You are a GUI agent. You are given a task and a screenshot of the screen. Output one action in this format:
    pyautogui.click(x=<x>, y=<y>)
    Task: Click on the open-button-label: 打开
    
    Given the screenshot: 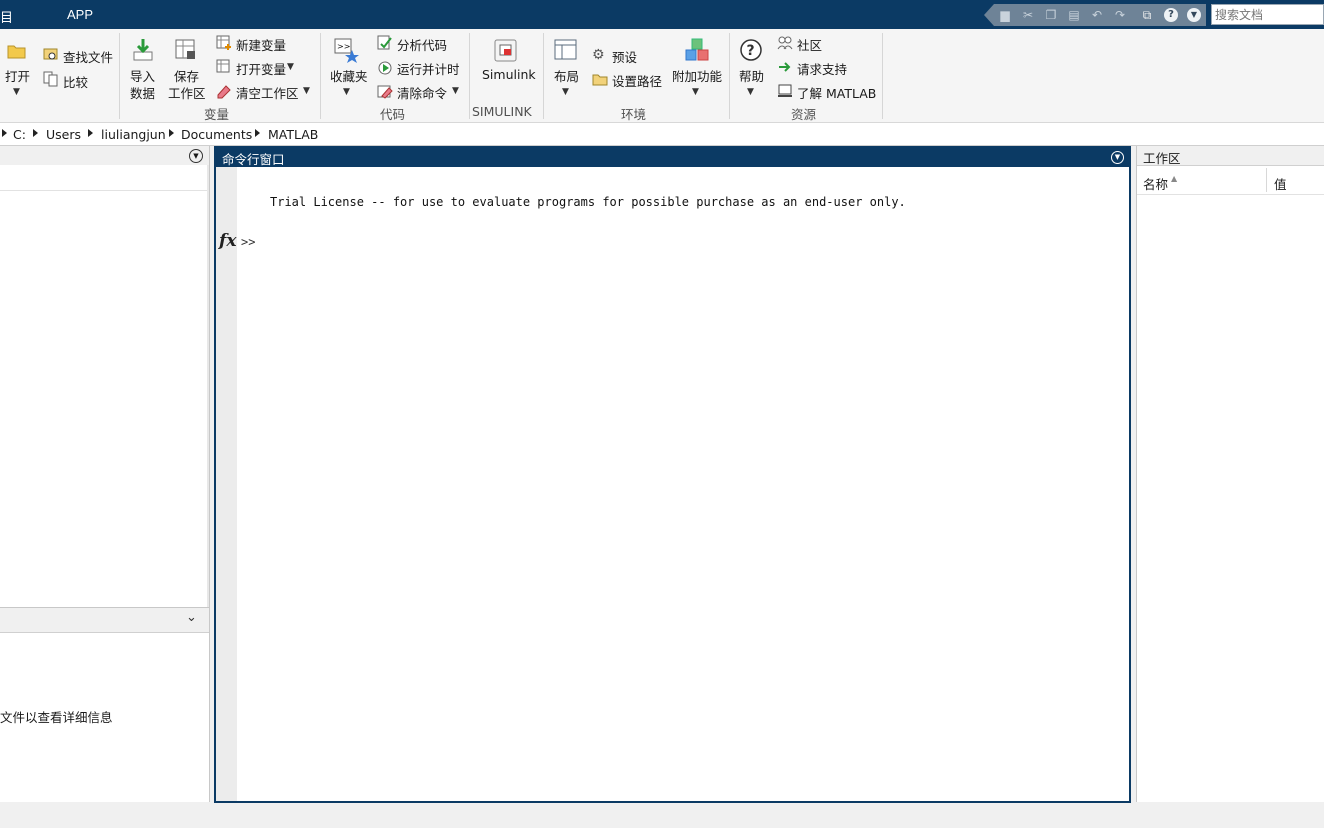 What is the action you would take?
    pyautogui.click(x=17, y=75)
    